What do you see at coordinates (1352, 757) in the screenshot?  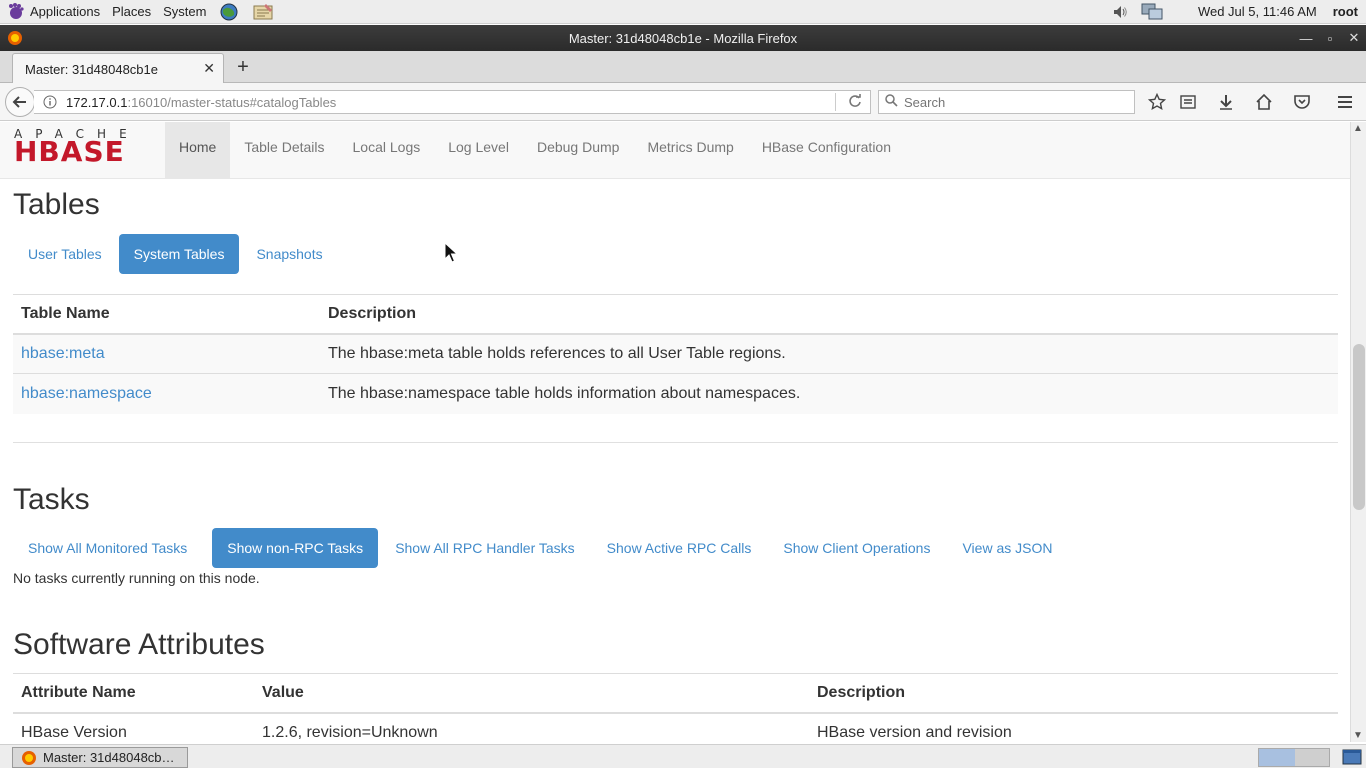 I see `show-desktop-icon` at bounding box center [1352, 757].